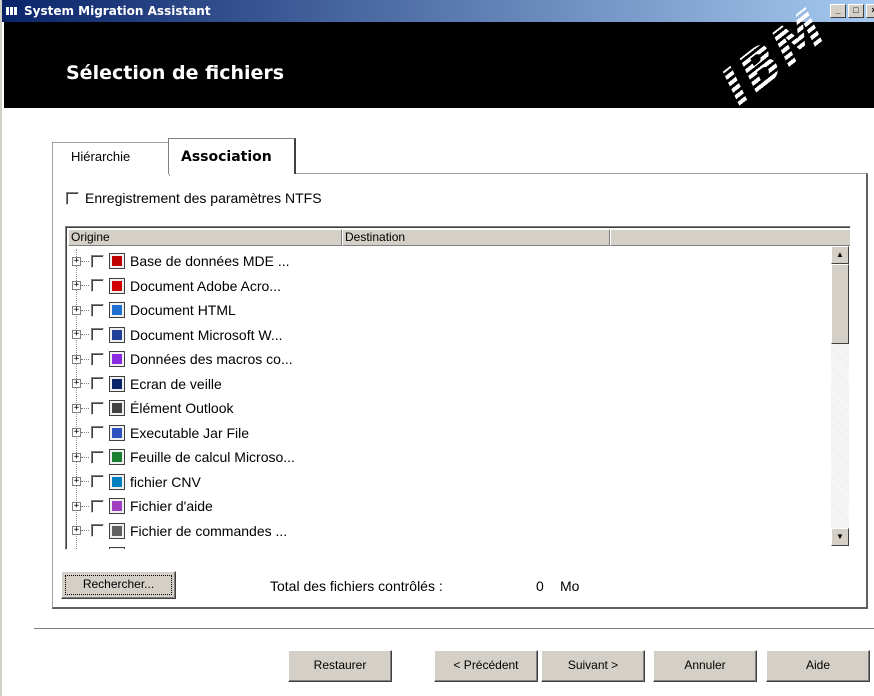 The height and width of the screenshot is (696, 874). I want to click on list-item-label: Ecran de veille, so click(176, 383).